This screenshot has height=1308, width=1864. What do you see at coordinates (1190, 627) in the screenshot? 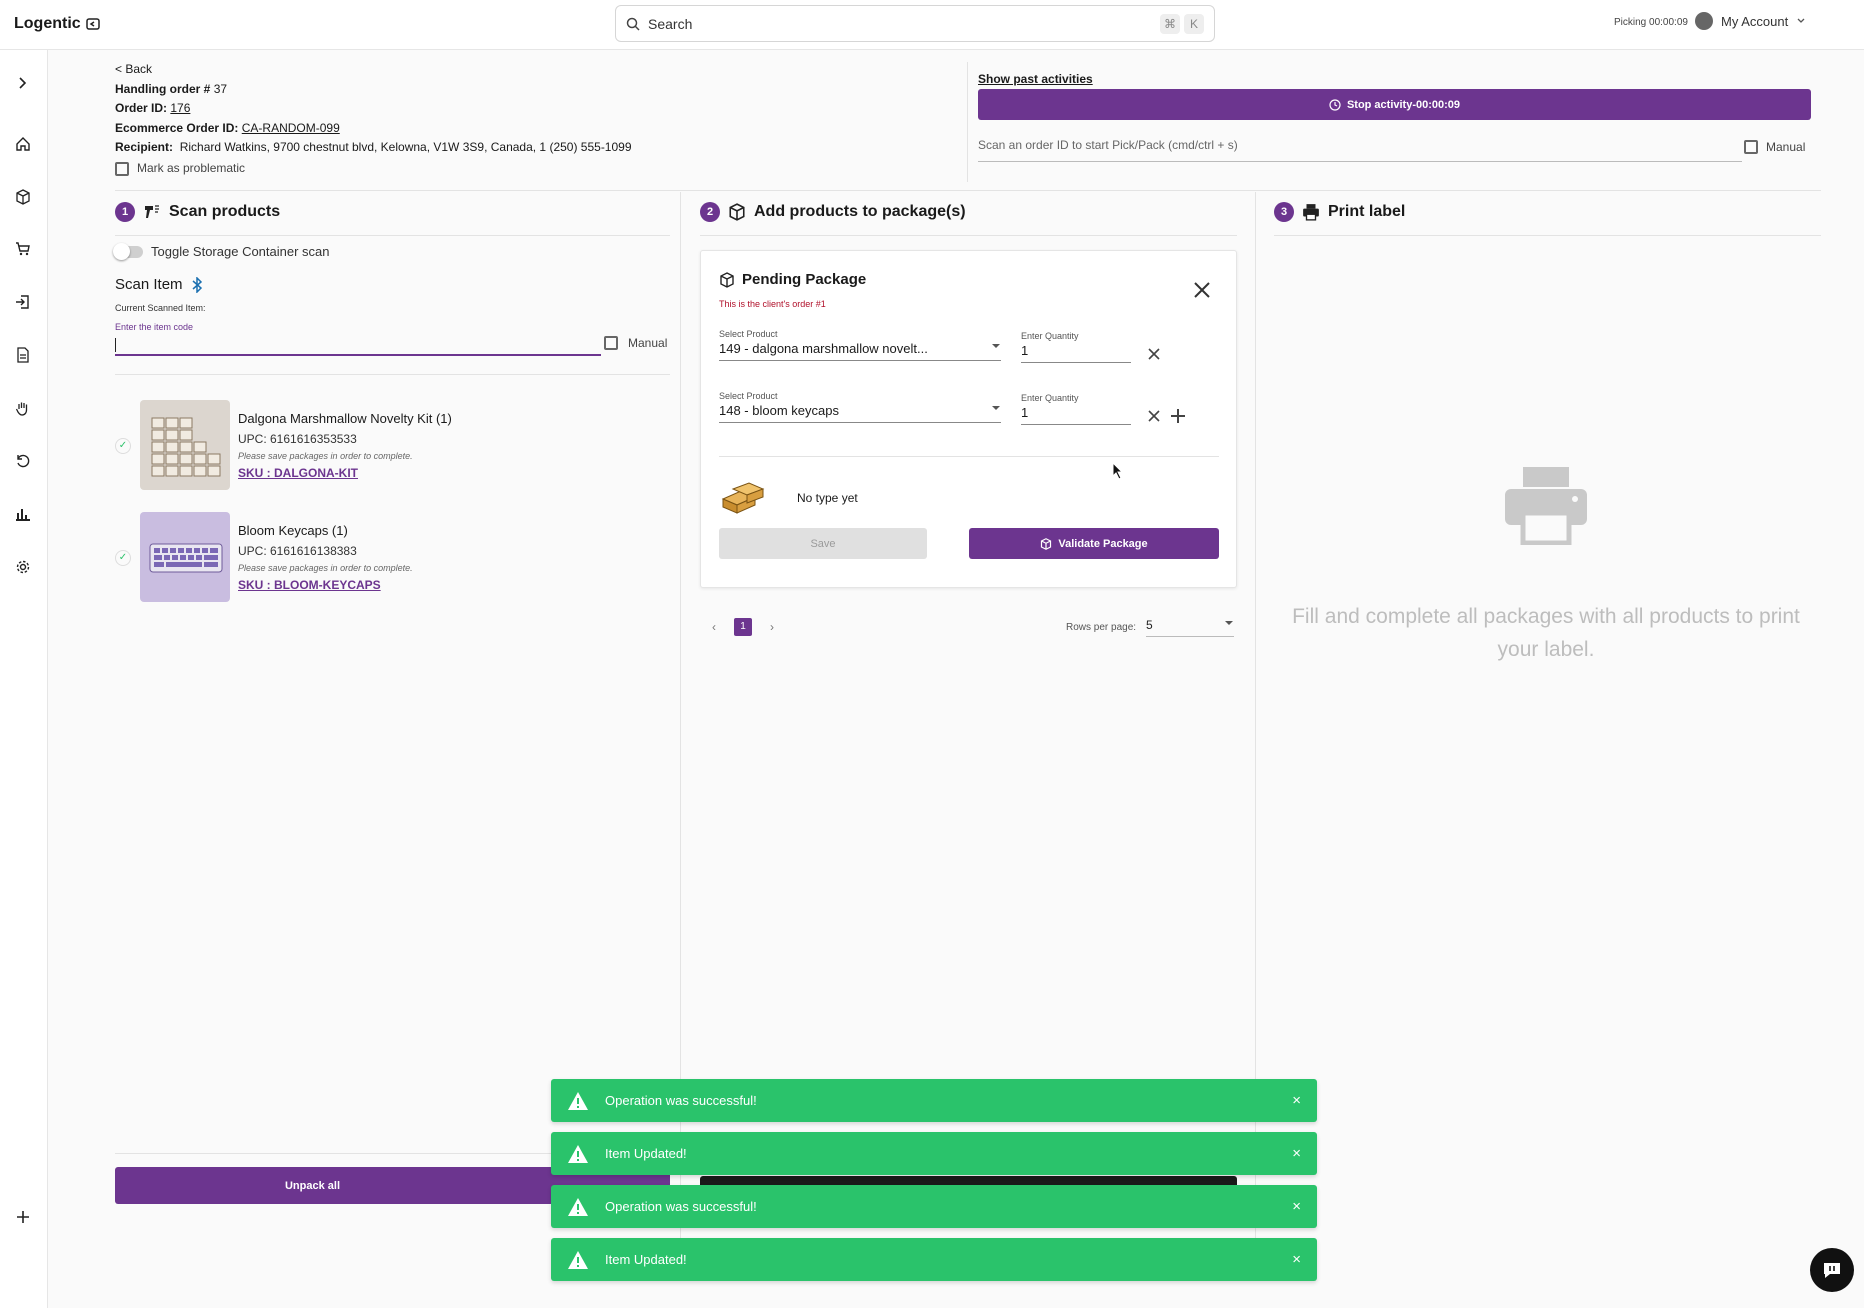
I see `rows-per-page-select: 5` at bounding box center [1190, 627].